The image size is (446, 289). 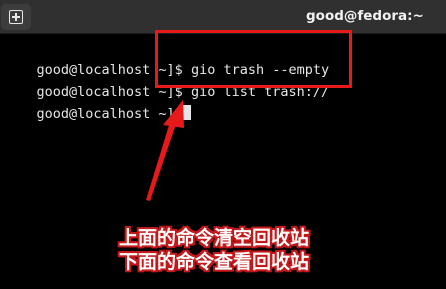 I want to click on annotation-caption-line2: 下面的命令查看回收站, so click(x=213, y=262).